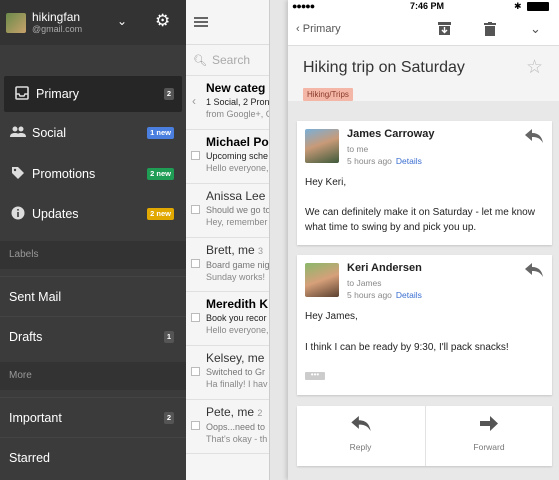 This screenshot has height=480, width=559. Describe the element at coordinates (49, 133) in the screenshot. I see `sidebar-item-label: Social` at that location.